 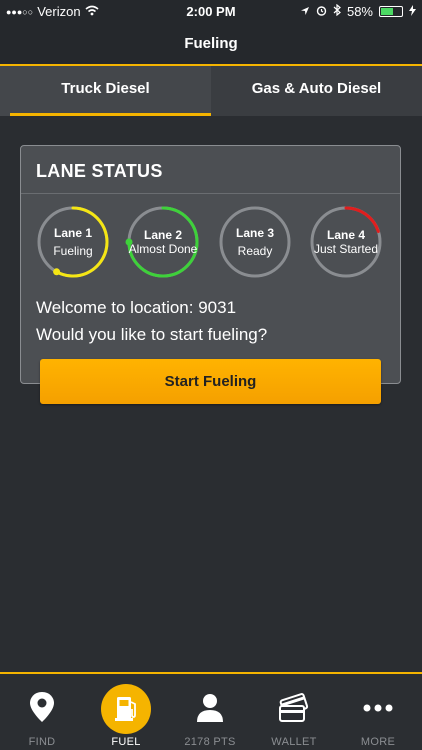 I want to click on cards-icon, so click(x=294, y=708).